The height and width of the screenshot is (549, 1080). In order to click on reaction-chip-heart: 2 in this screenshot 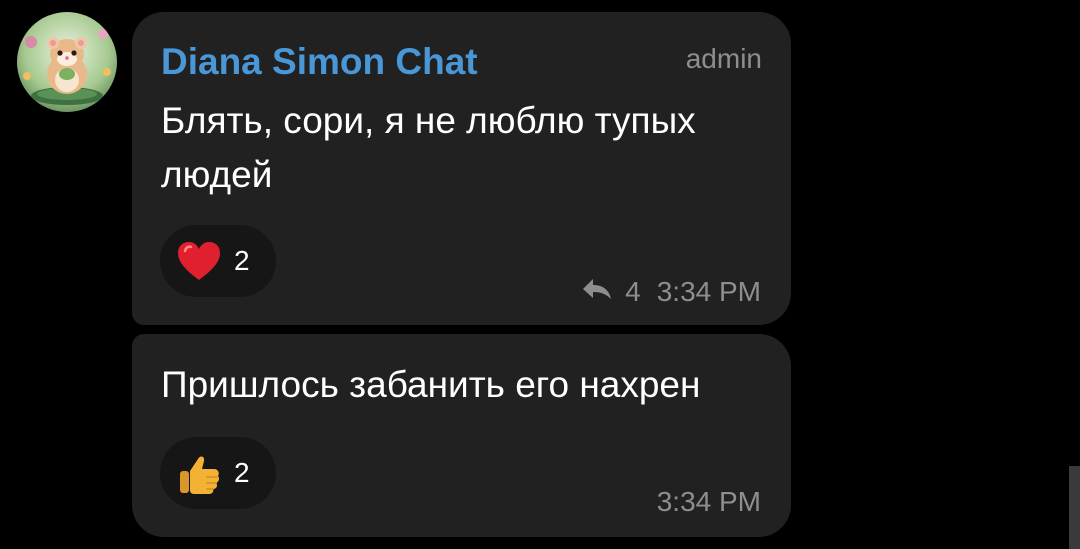, I will do `click(218, 261)`.